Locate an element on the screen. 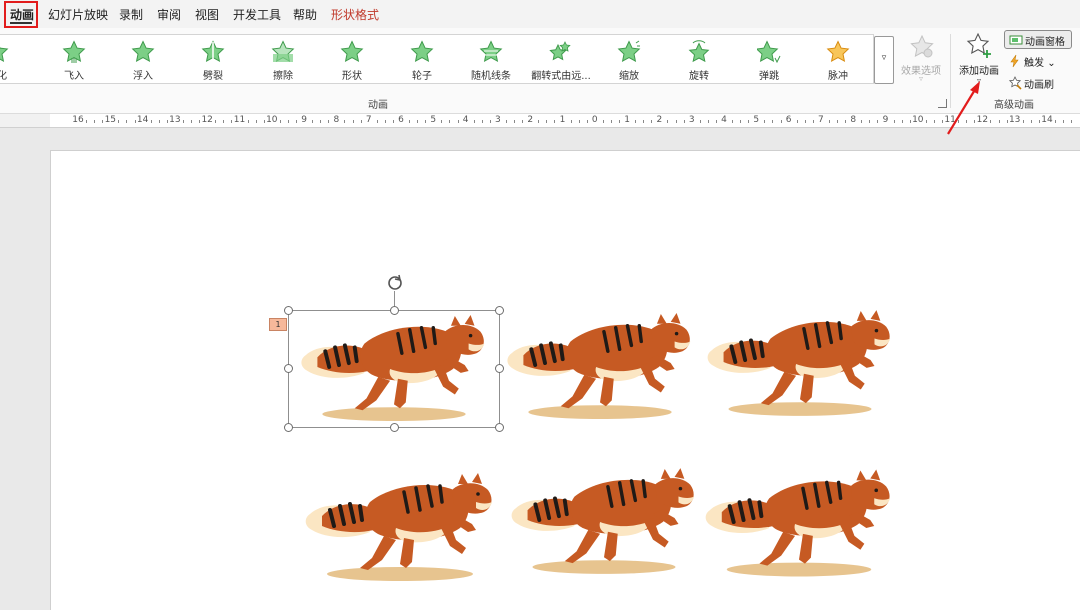  split-star-icon is located at coordinates (213, 51).